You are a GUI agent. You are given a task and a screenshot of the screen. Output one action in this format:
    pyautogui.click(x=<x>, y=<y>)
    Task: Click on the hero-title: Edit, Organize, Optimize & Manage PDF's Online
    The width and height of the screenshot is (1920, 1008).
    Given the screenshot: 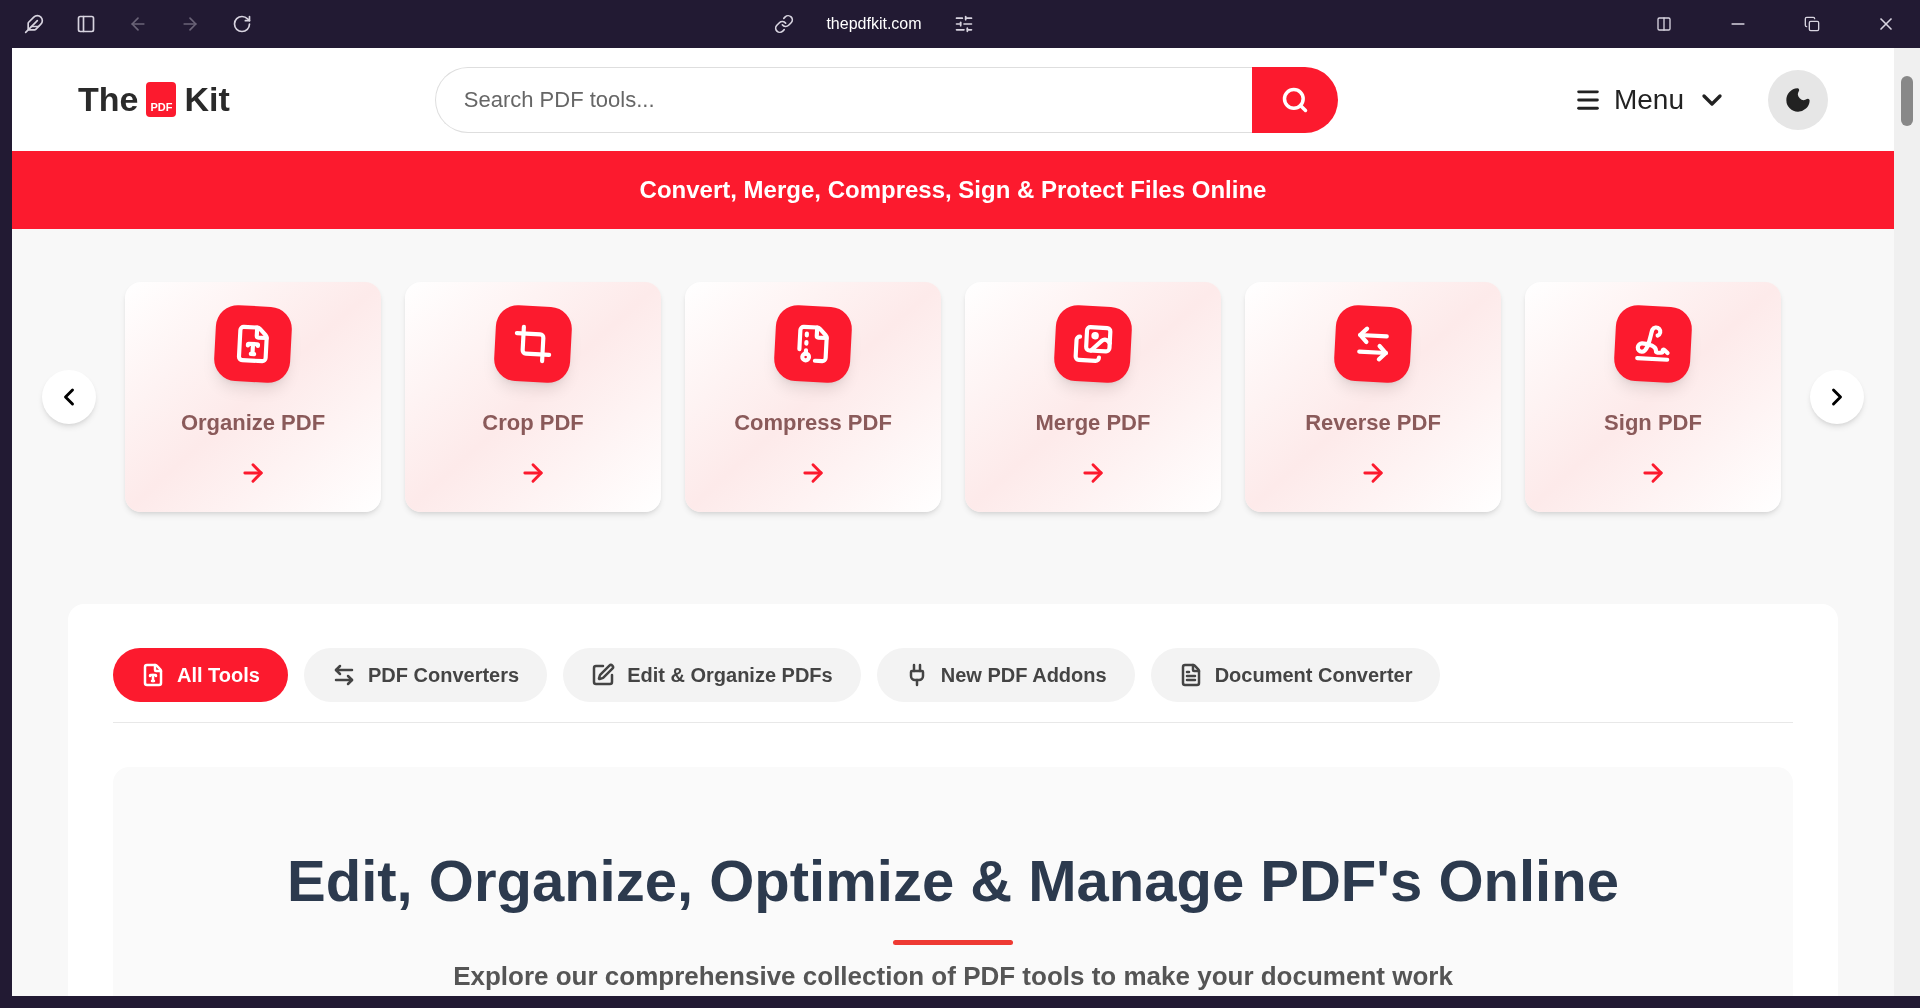 What is the action you would take?
    pyautogui.click(x=953, y=881)
    